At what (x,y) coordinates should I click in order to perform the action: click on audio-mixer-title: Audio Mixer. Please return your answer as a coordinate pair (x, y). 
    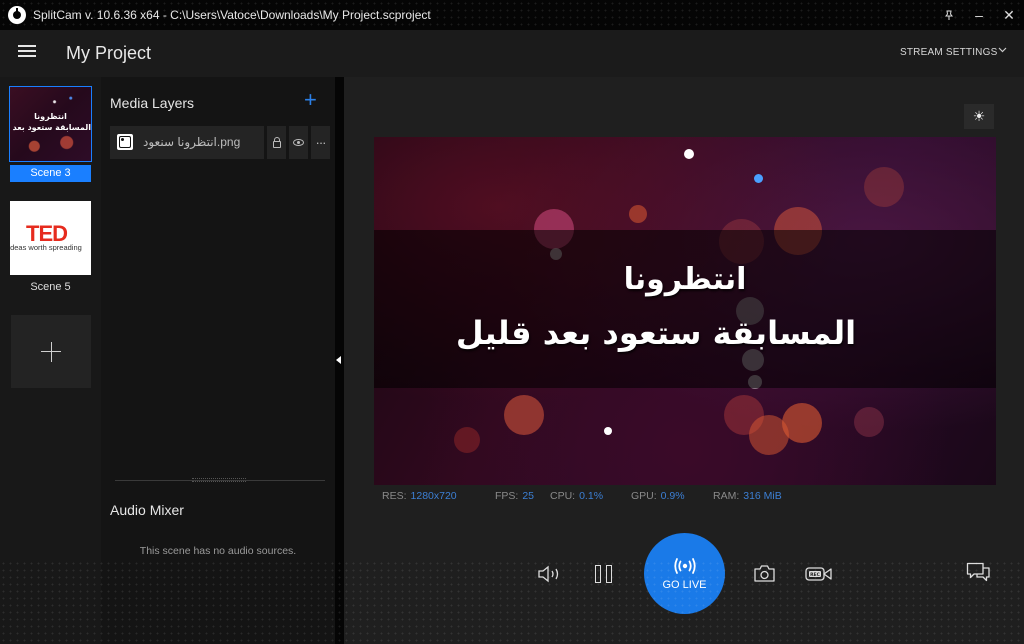
    Looking at the image, I should click on (147, 510).